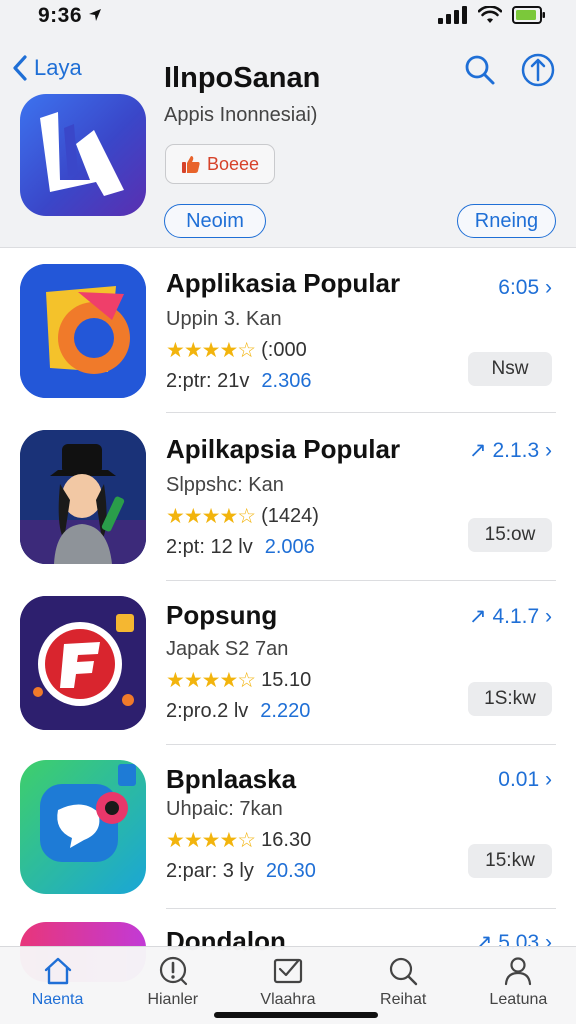 The image size is (576, 1024). I want to click on pill-button-right: Rneing, so click(506, 221).